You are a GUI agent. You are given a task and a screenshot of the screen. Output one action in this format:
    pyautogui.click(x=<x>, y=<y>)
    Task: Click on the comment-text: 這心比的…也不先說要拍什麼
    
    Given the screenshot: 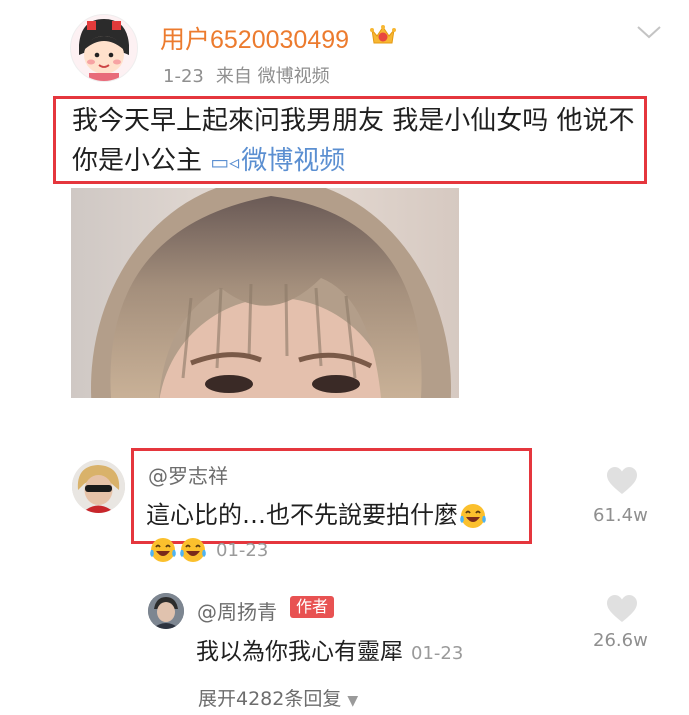 What is the action you would take?
    pyautogui.click(x=317, y=513)
    